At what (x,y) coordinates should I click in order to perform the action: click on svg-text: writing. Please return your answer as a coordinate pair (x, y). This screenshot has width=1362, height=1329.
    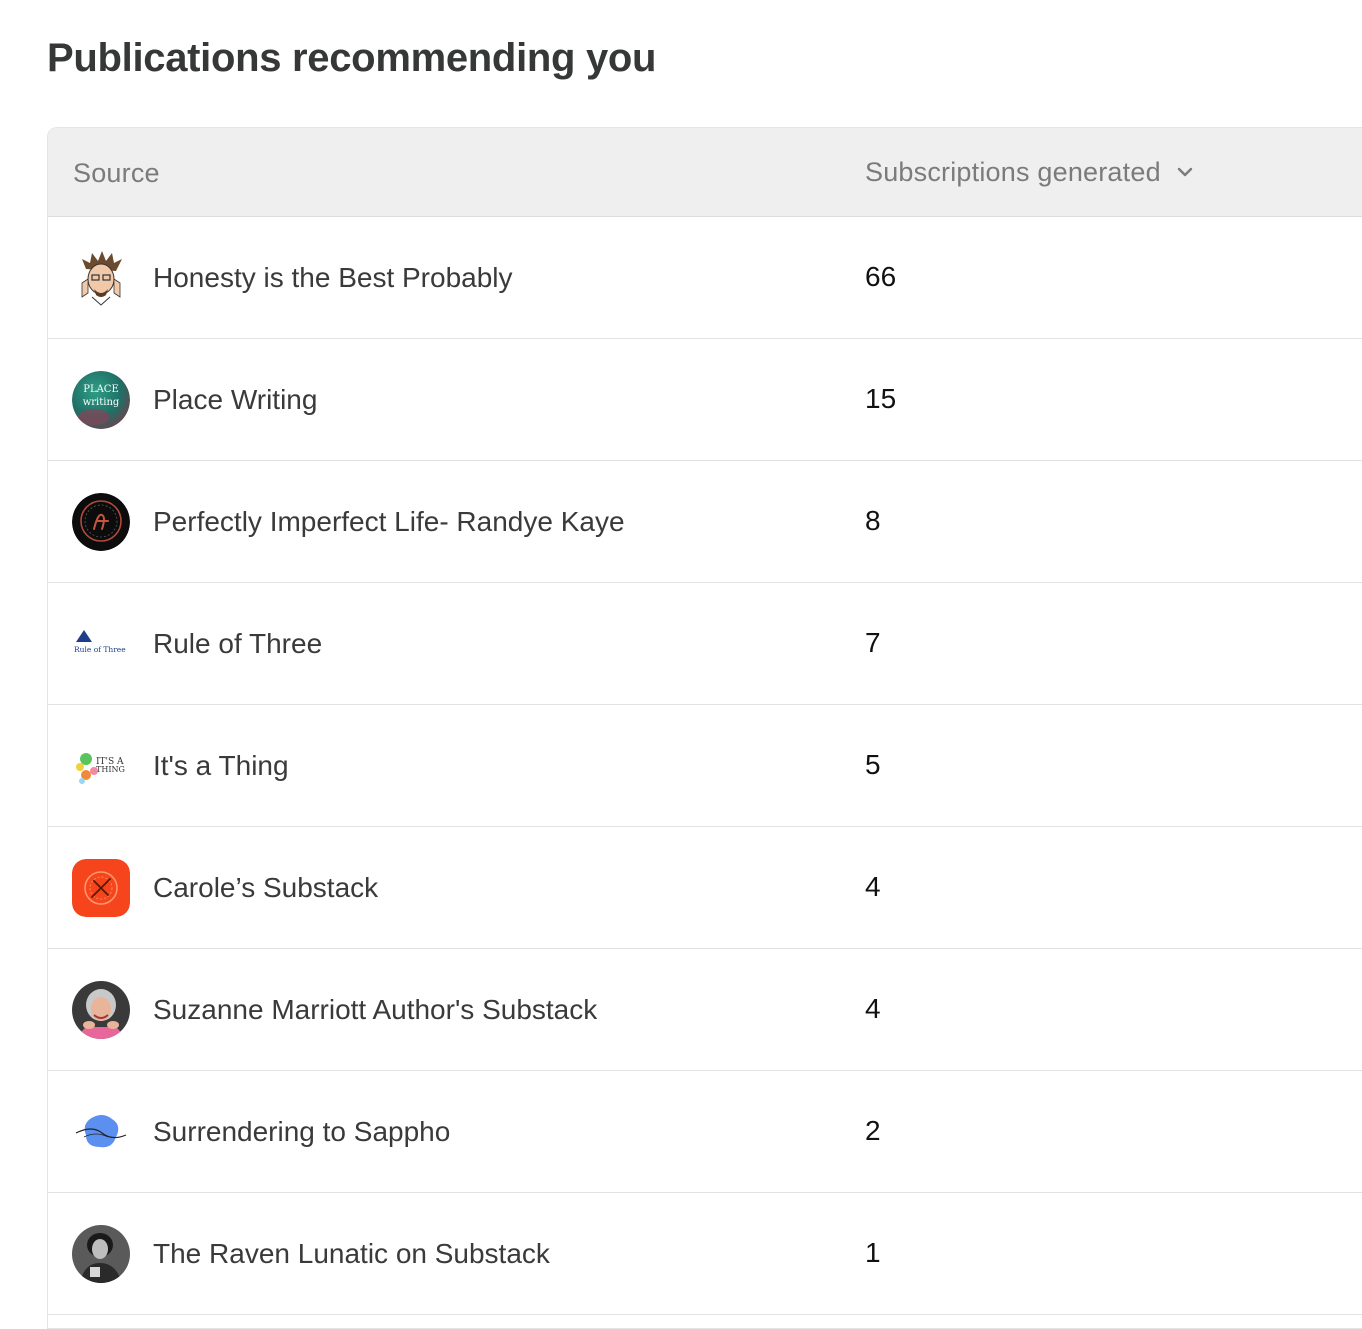
    Looking at the image, I should click on (101, 402).